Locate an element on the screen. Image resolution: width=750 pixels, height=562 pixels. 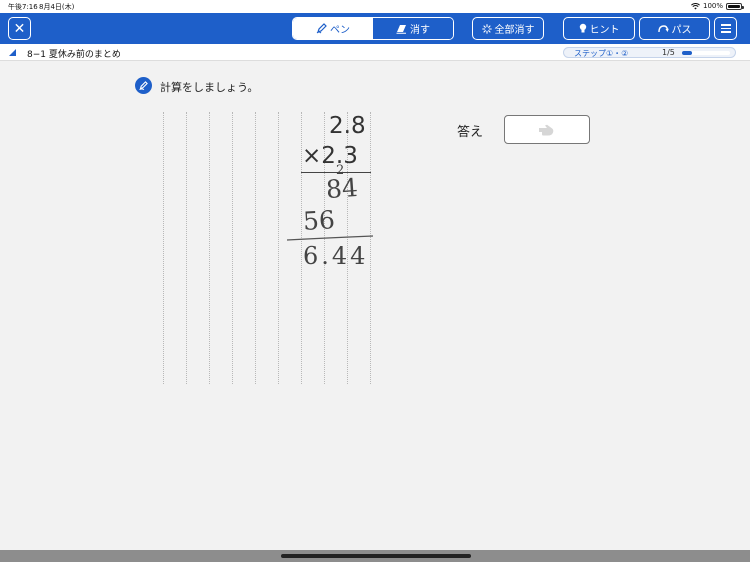
battery-icon is located at coordinates (735, 6).